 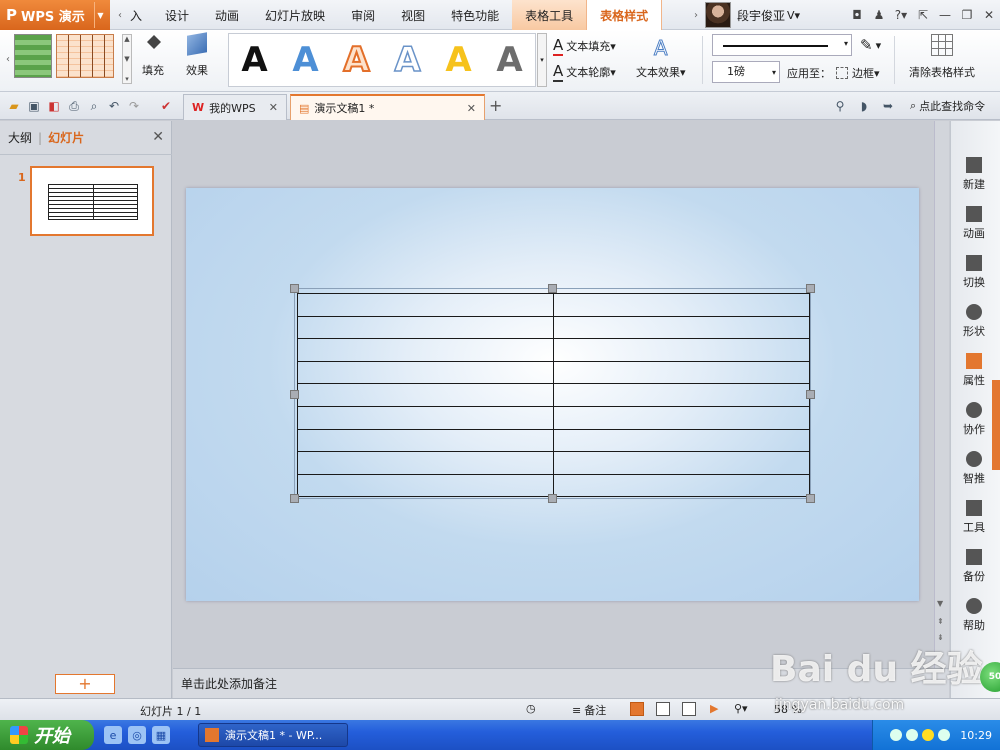 What do you see at coordinates (134, 106) in the screenshot?
I see `redo-icon: ↷` at bounding box center [134, 106].